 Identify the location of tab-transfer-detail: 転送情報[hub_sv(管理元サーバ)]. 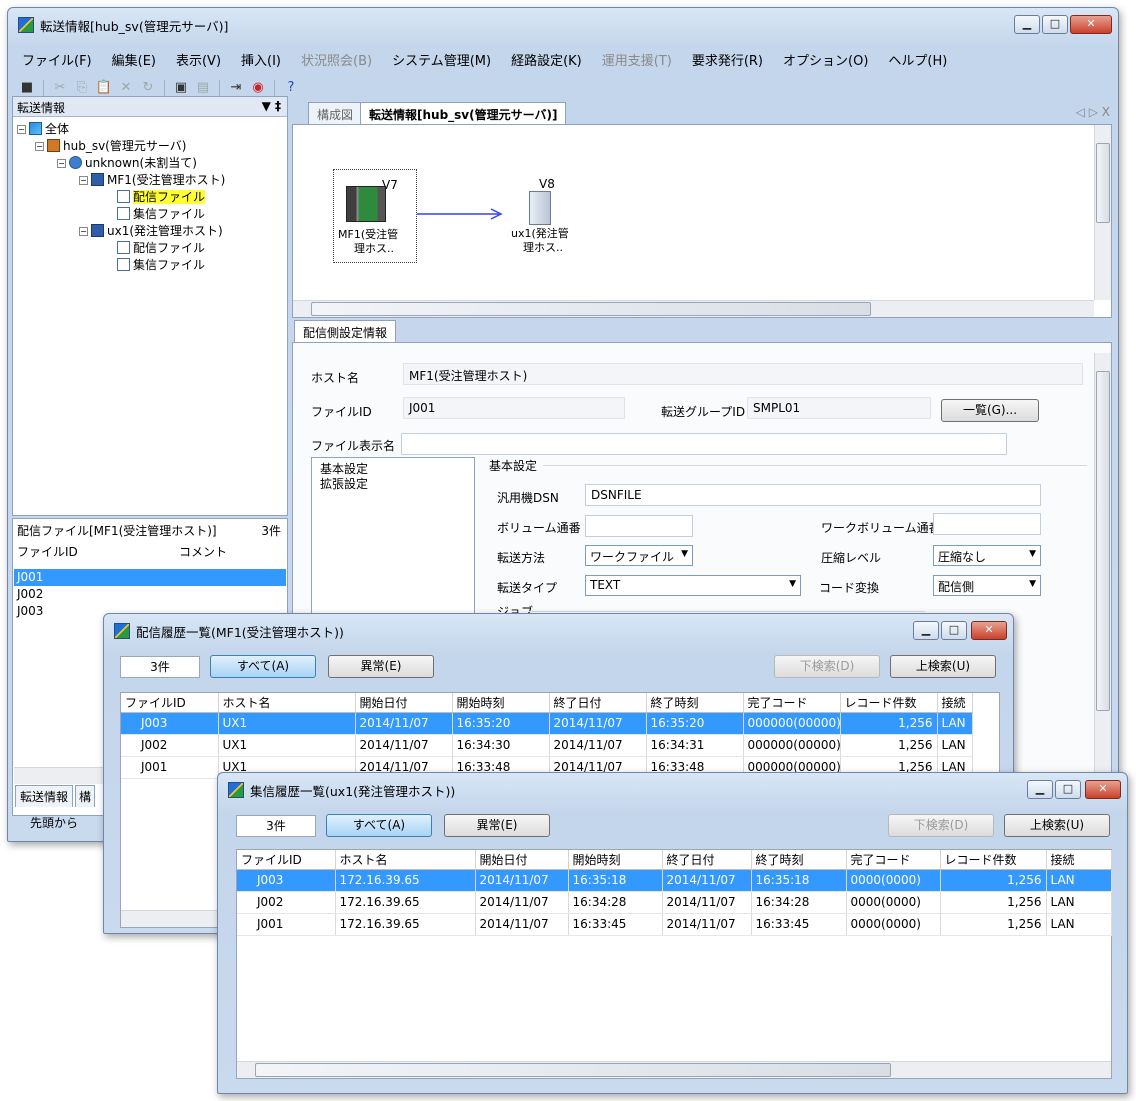
(463, 113).